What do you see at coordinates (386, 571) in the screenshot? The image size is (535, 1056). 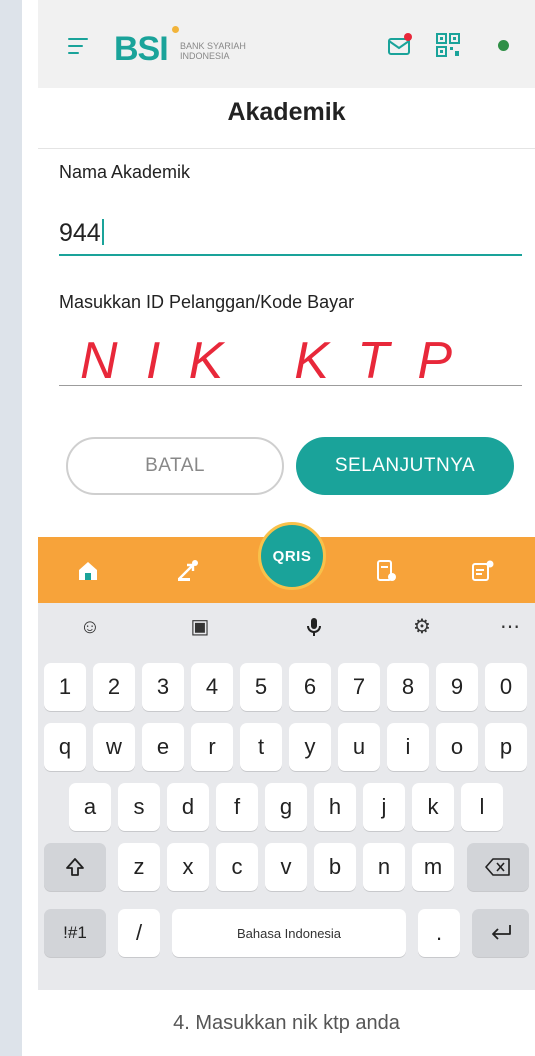 I see `payment-icon` at bounding box center [386, 571].